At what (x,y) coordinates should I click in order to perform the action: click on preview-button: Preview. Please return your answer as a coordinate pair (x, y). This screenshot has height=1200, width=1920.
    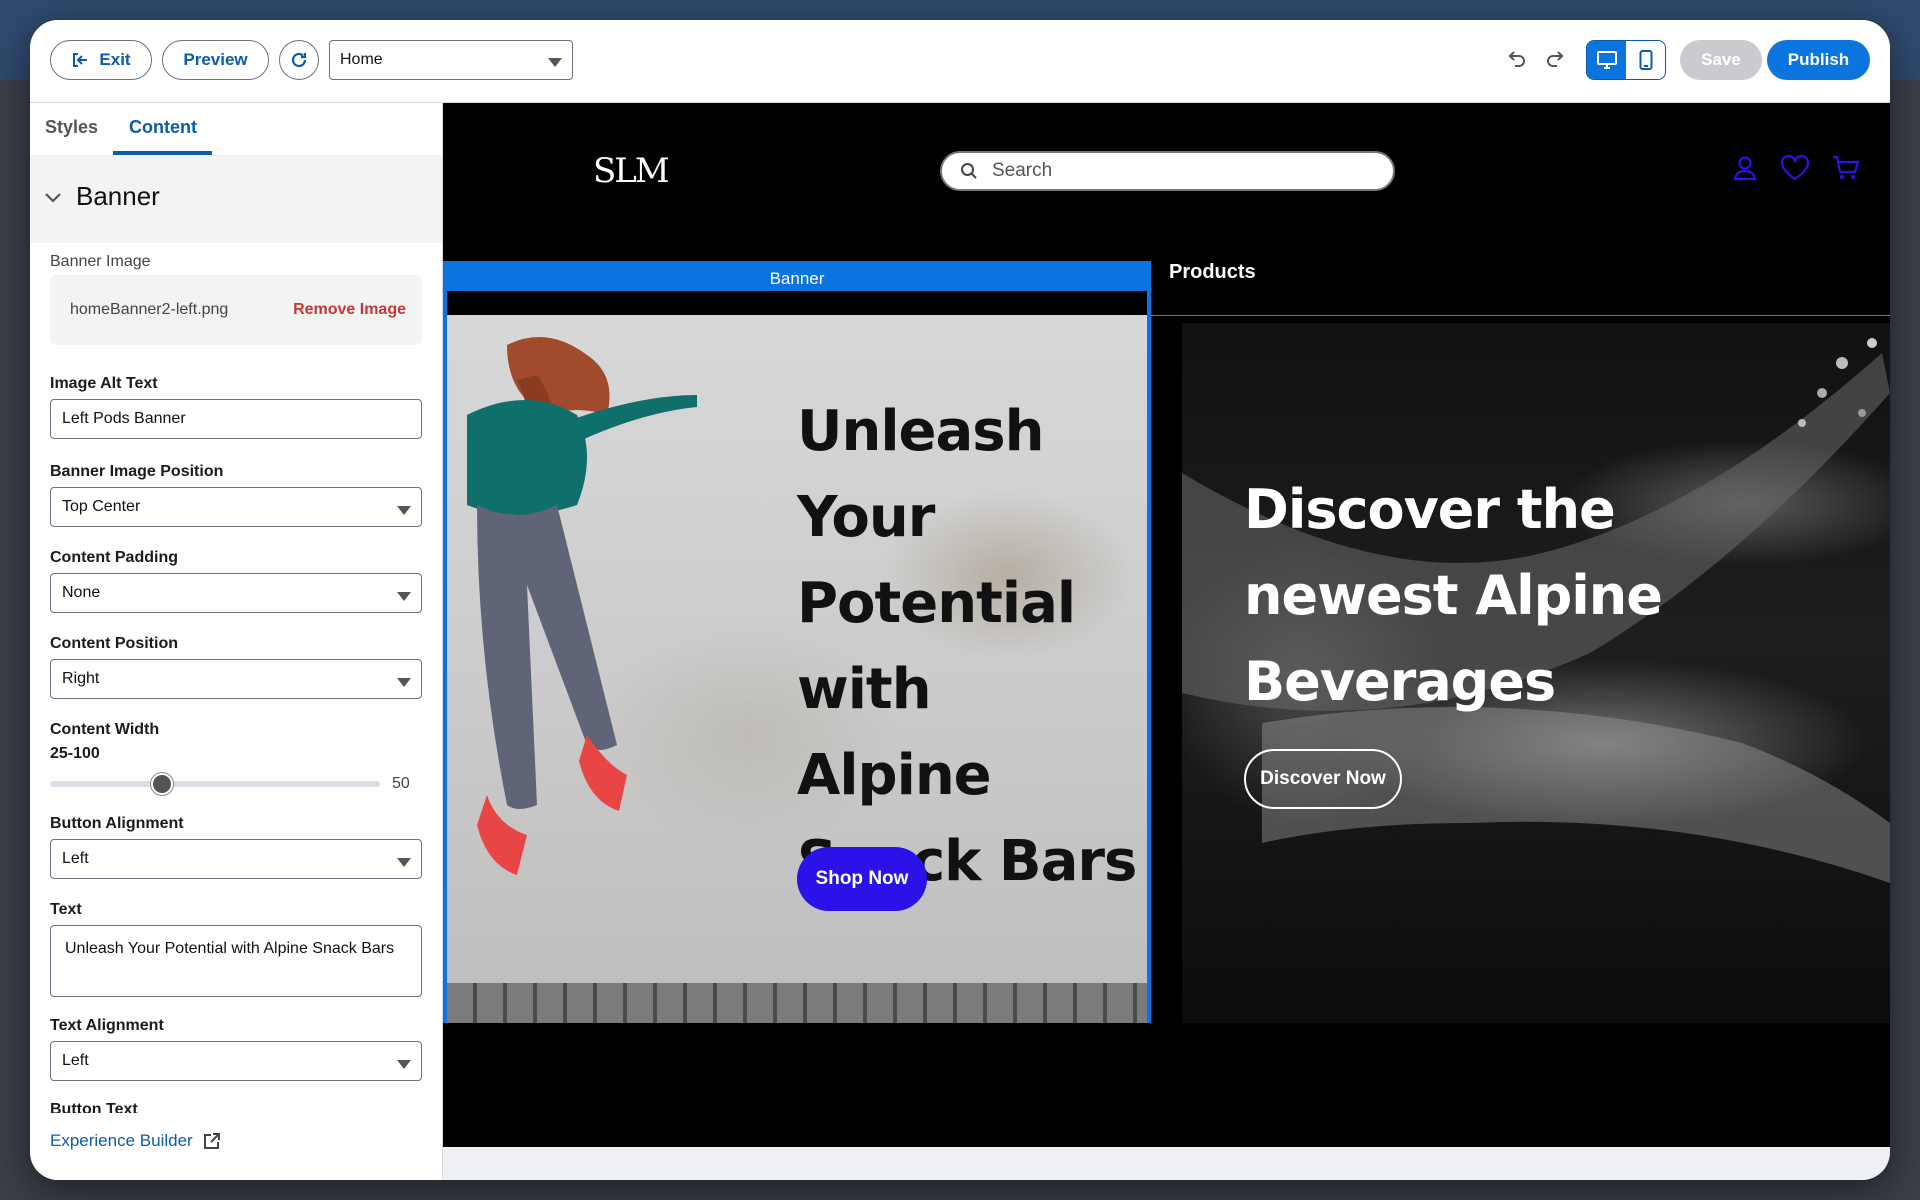
    Looking at the image, I should click on (215, 60).